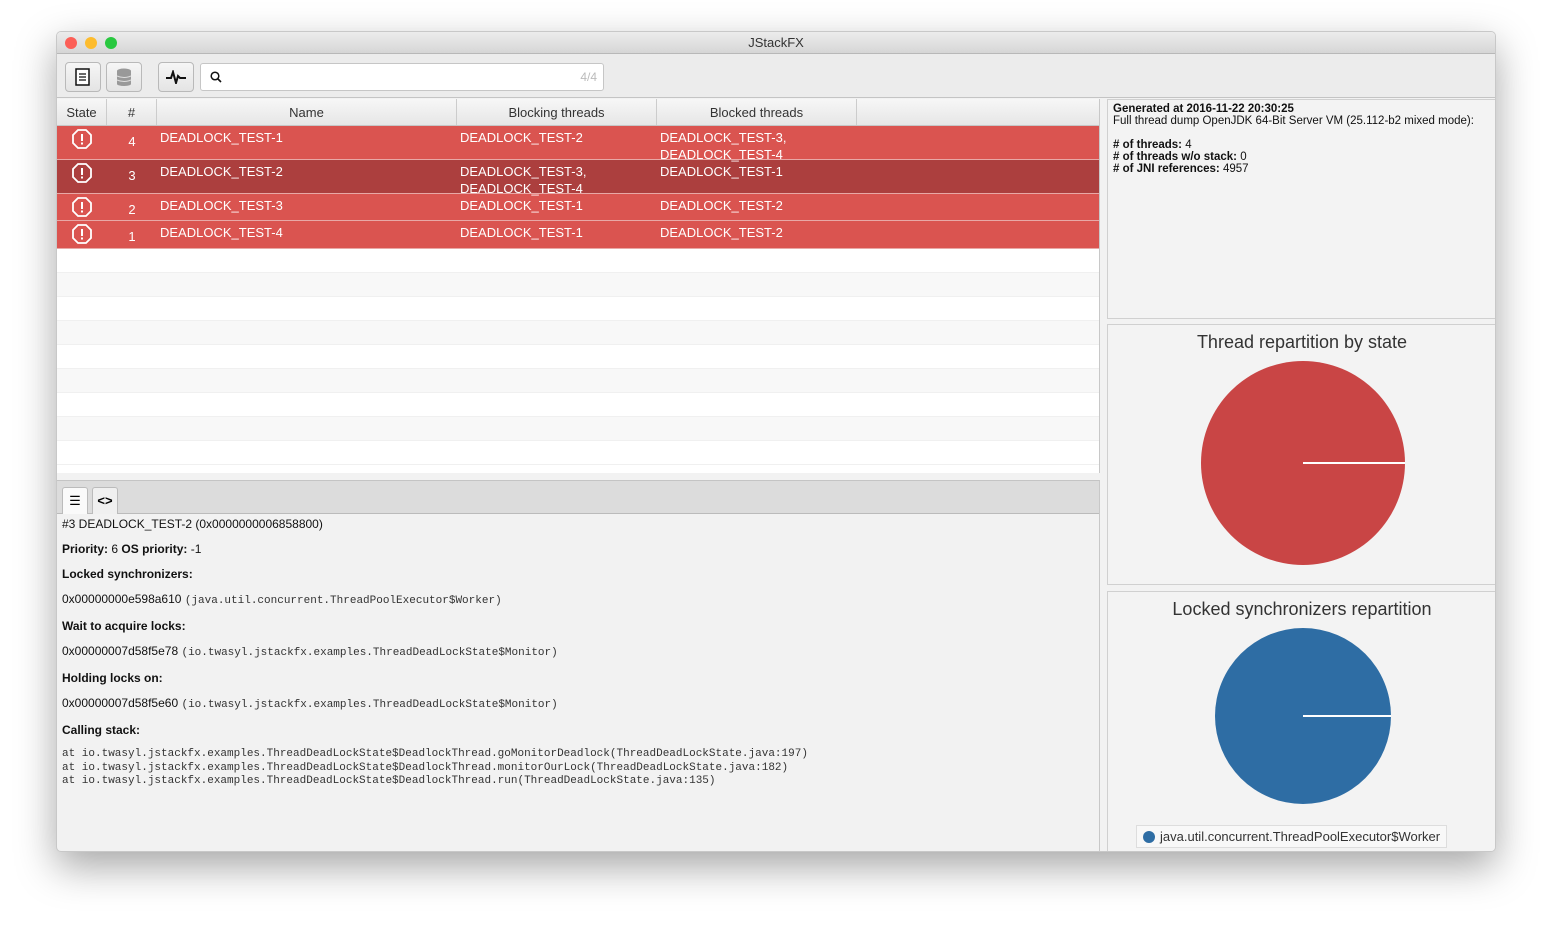 This screenshot has height=933, width=1552. What do you see at coordinates (132, 236) in the screenshot?
I see `num-cell: 1` at bounding box center [132, 236].